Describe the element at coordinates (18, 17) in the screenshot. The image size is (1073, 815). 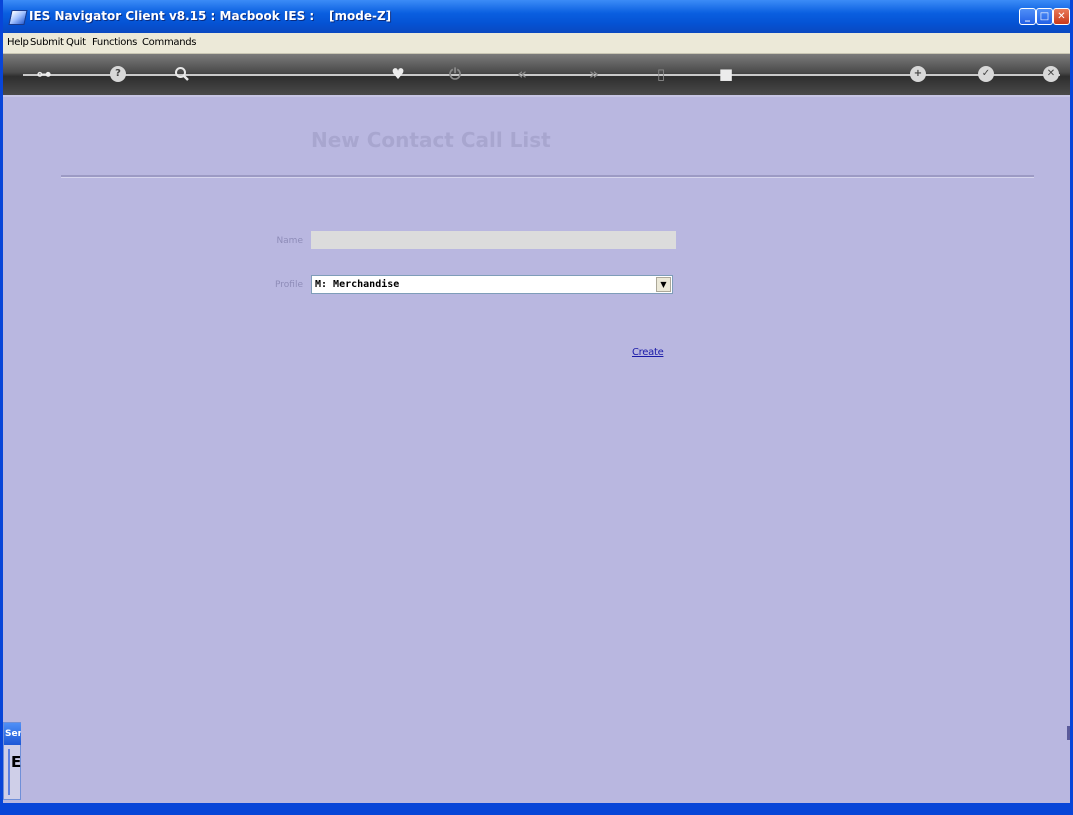
I see `app-icon` at that location.